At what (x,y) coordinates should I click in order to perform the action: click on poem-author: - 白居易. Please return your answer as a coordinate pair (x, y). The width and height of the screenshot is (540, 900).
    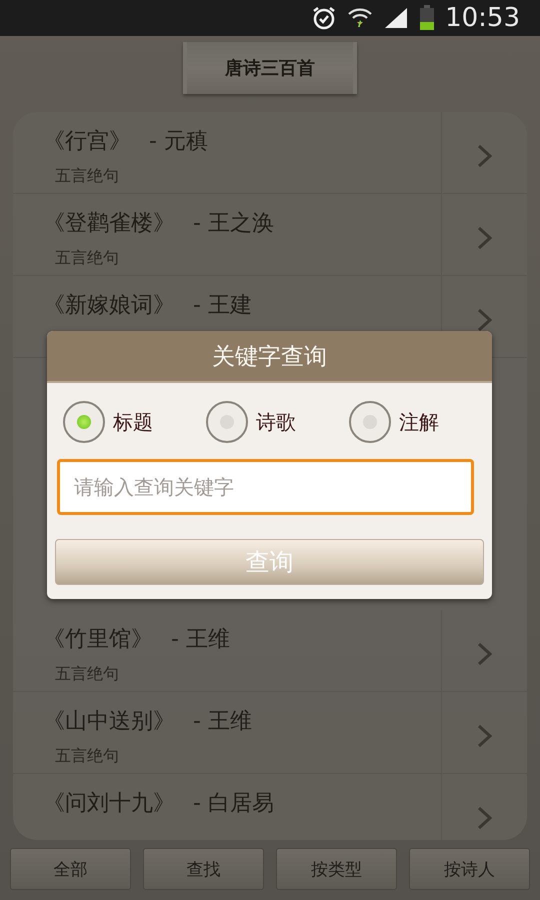
    Looking at the image, I should click on (233, 804).